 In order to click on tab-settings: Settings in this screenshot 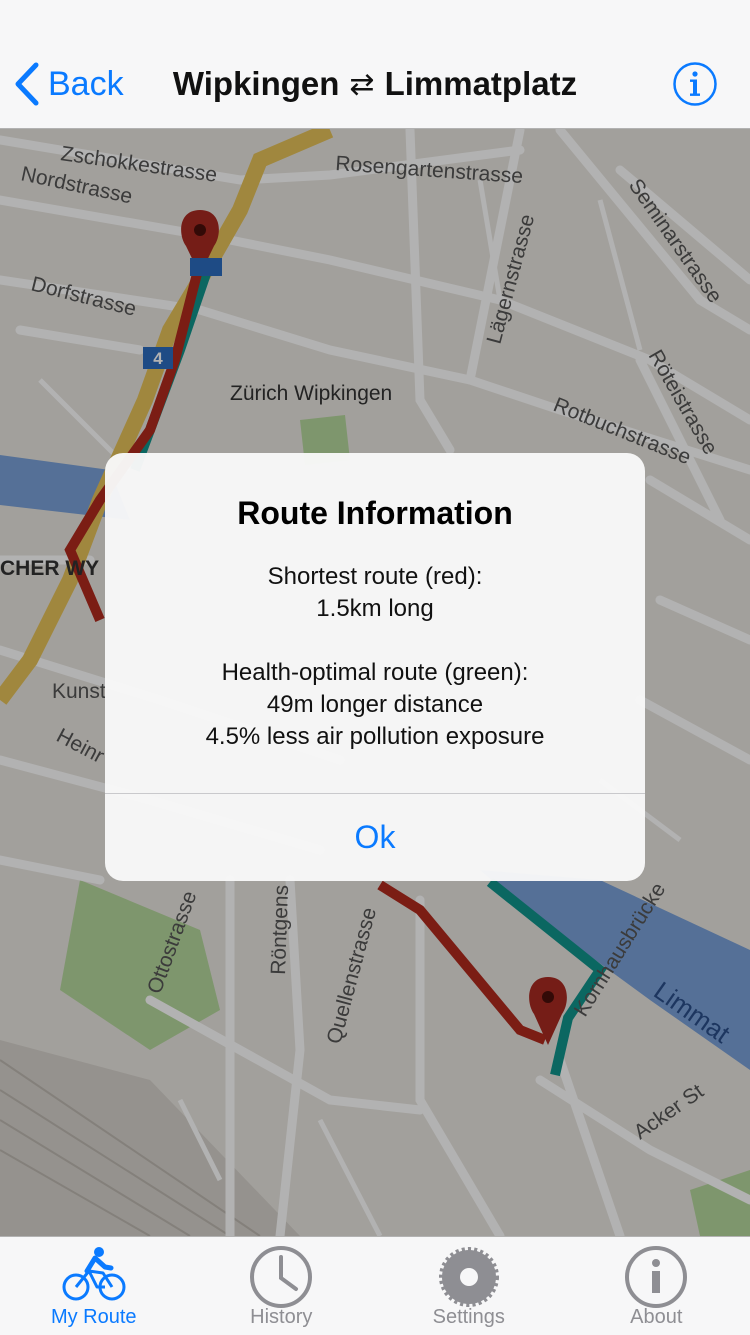, I will do `click(469, 1286)`.